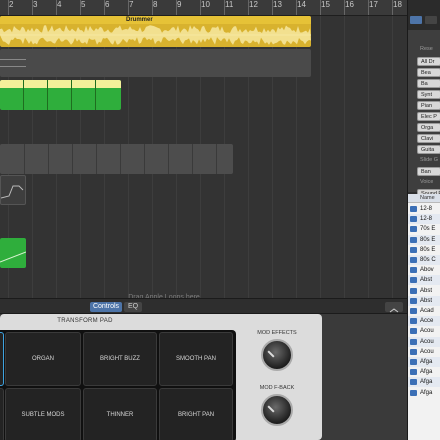 This screenshot has width=440, height=440. What do you see at coordinates (83, 4) in the screenshot?
I see `bar-number: 5` at bounding box center [83, 4].